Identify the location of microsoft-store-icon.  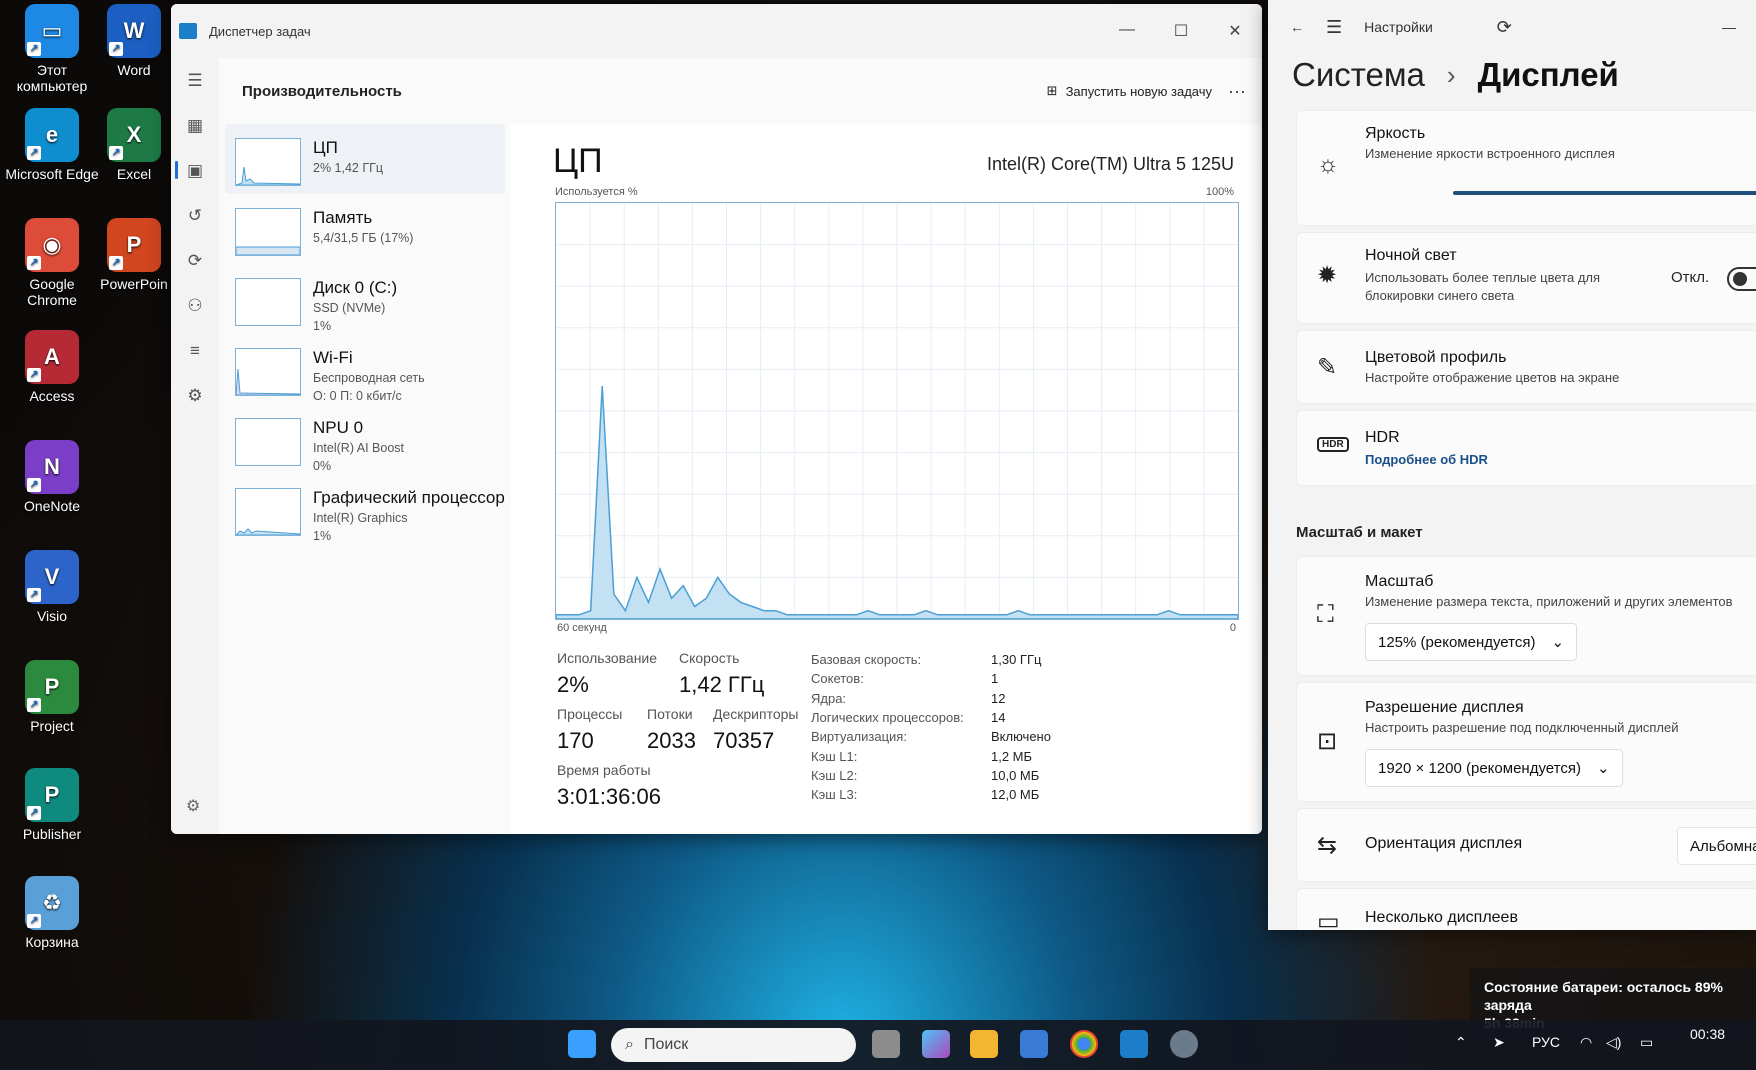
(1034, 1044).